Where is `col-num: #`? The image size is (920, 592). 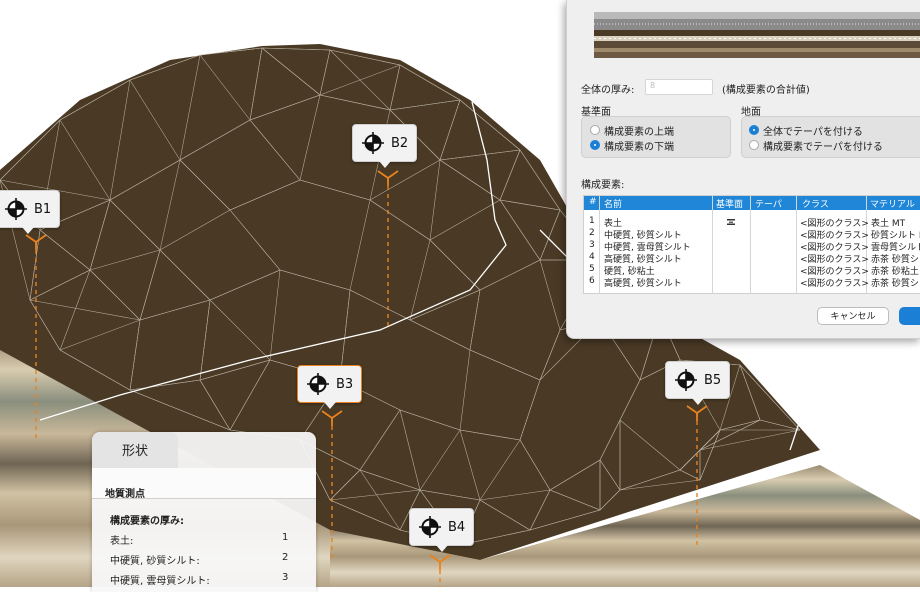 col-num: # is located at coordinates (593, 202).